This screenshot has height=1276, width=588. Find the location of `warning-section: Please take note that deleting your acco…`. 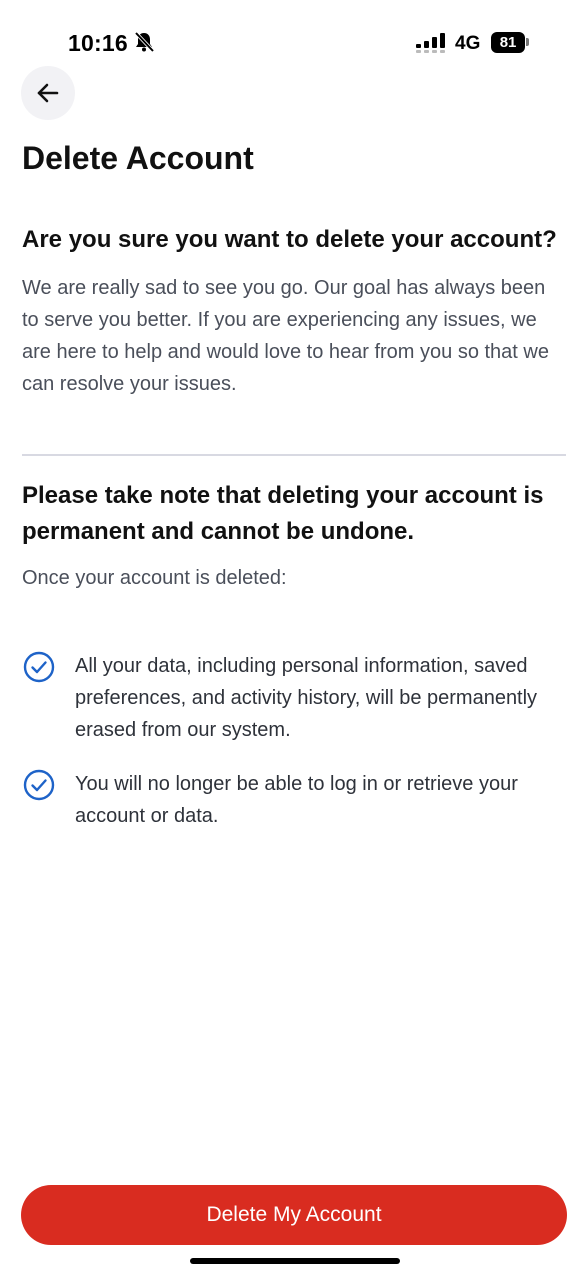

warning-section: Please take note that deleting your acco… is located at coordinates (292, 536).